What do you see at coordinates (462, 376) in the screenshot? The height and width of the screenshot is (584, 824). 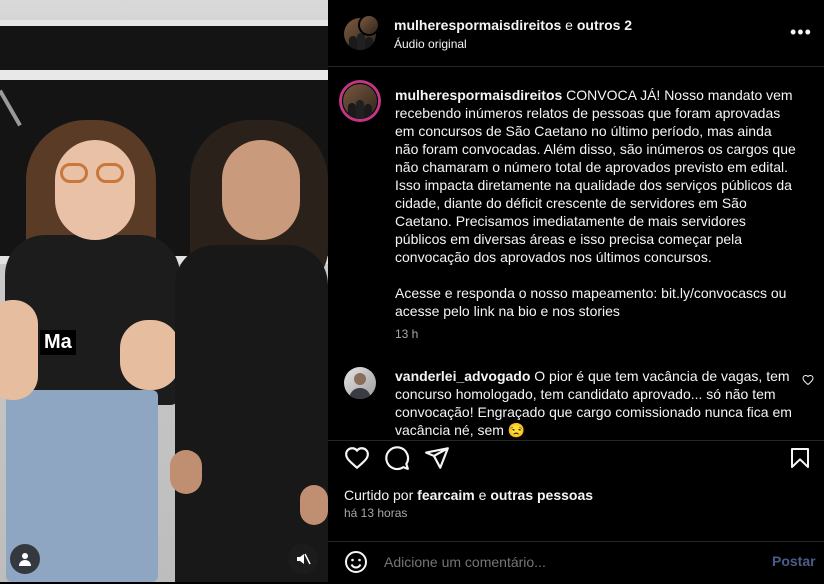 I see `comment-username: vanderlei_advogado` at bounding box center [462, 376].